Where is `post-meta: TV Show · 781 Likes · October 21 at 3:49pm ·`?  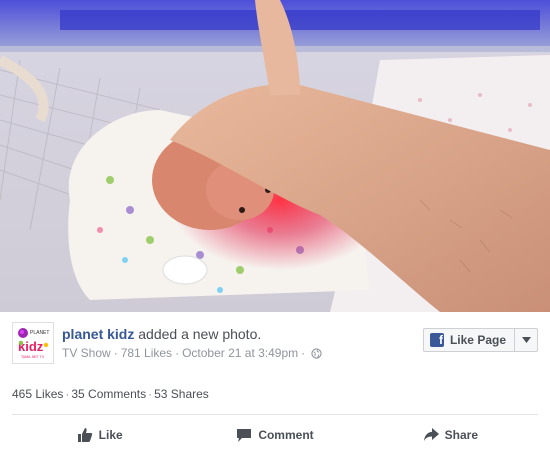
post-meta: TV Show · 781 Likes · October 21 at 3:49pm · is located at coordinates (192, 354).